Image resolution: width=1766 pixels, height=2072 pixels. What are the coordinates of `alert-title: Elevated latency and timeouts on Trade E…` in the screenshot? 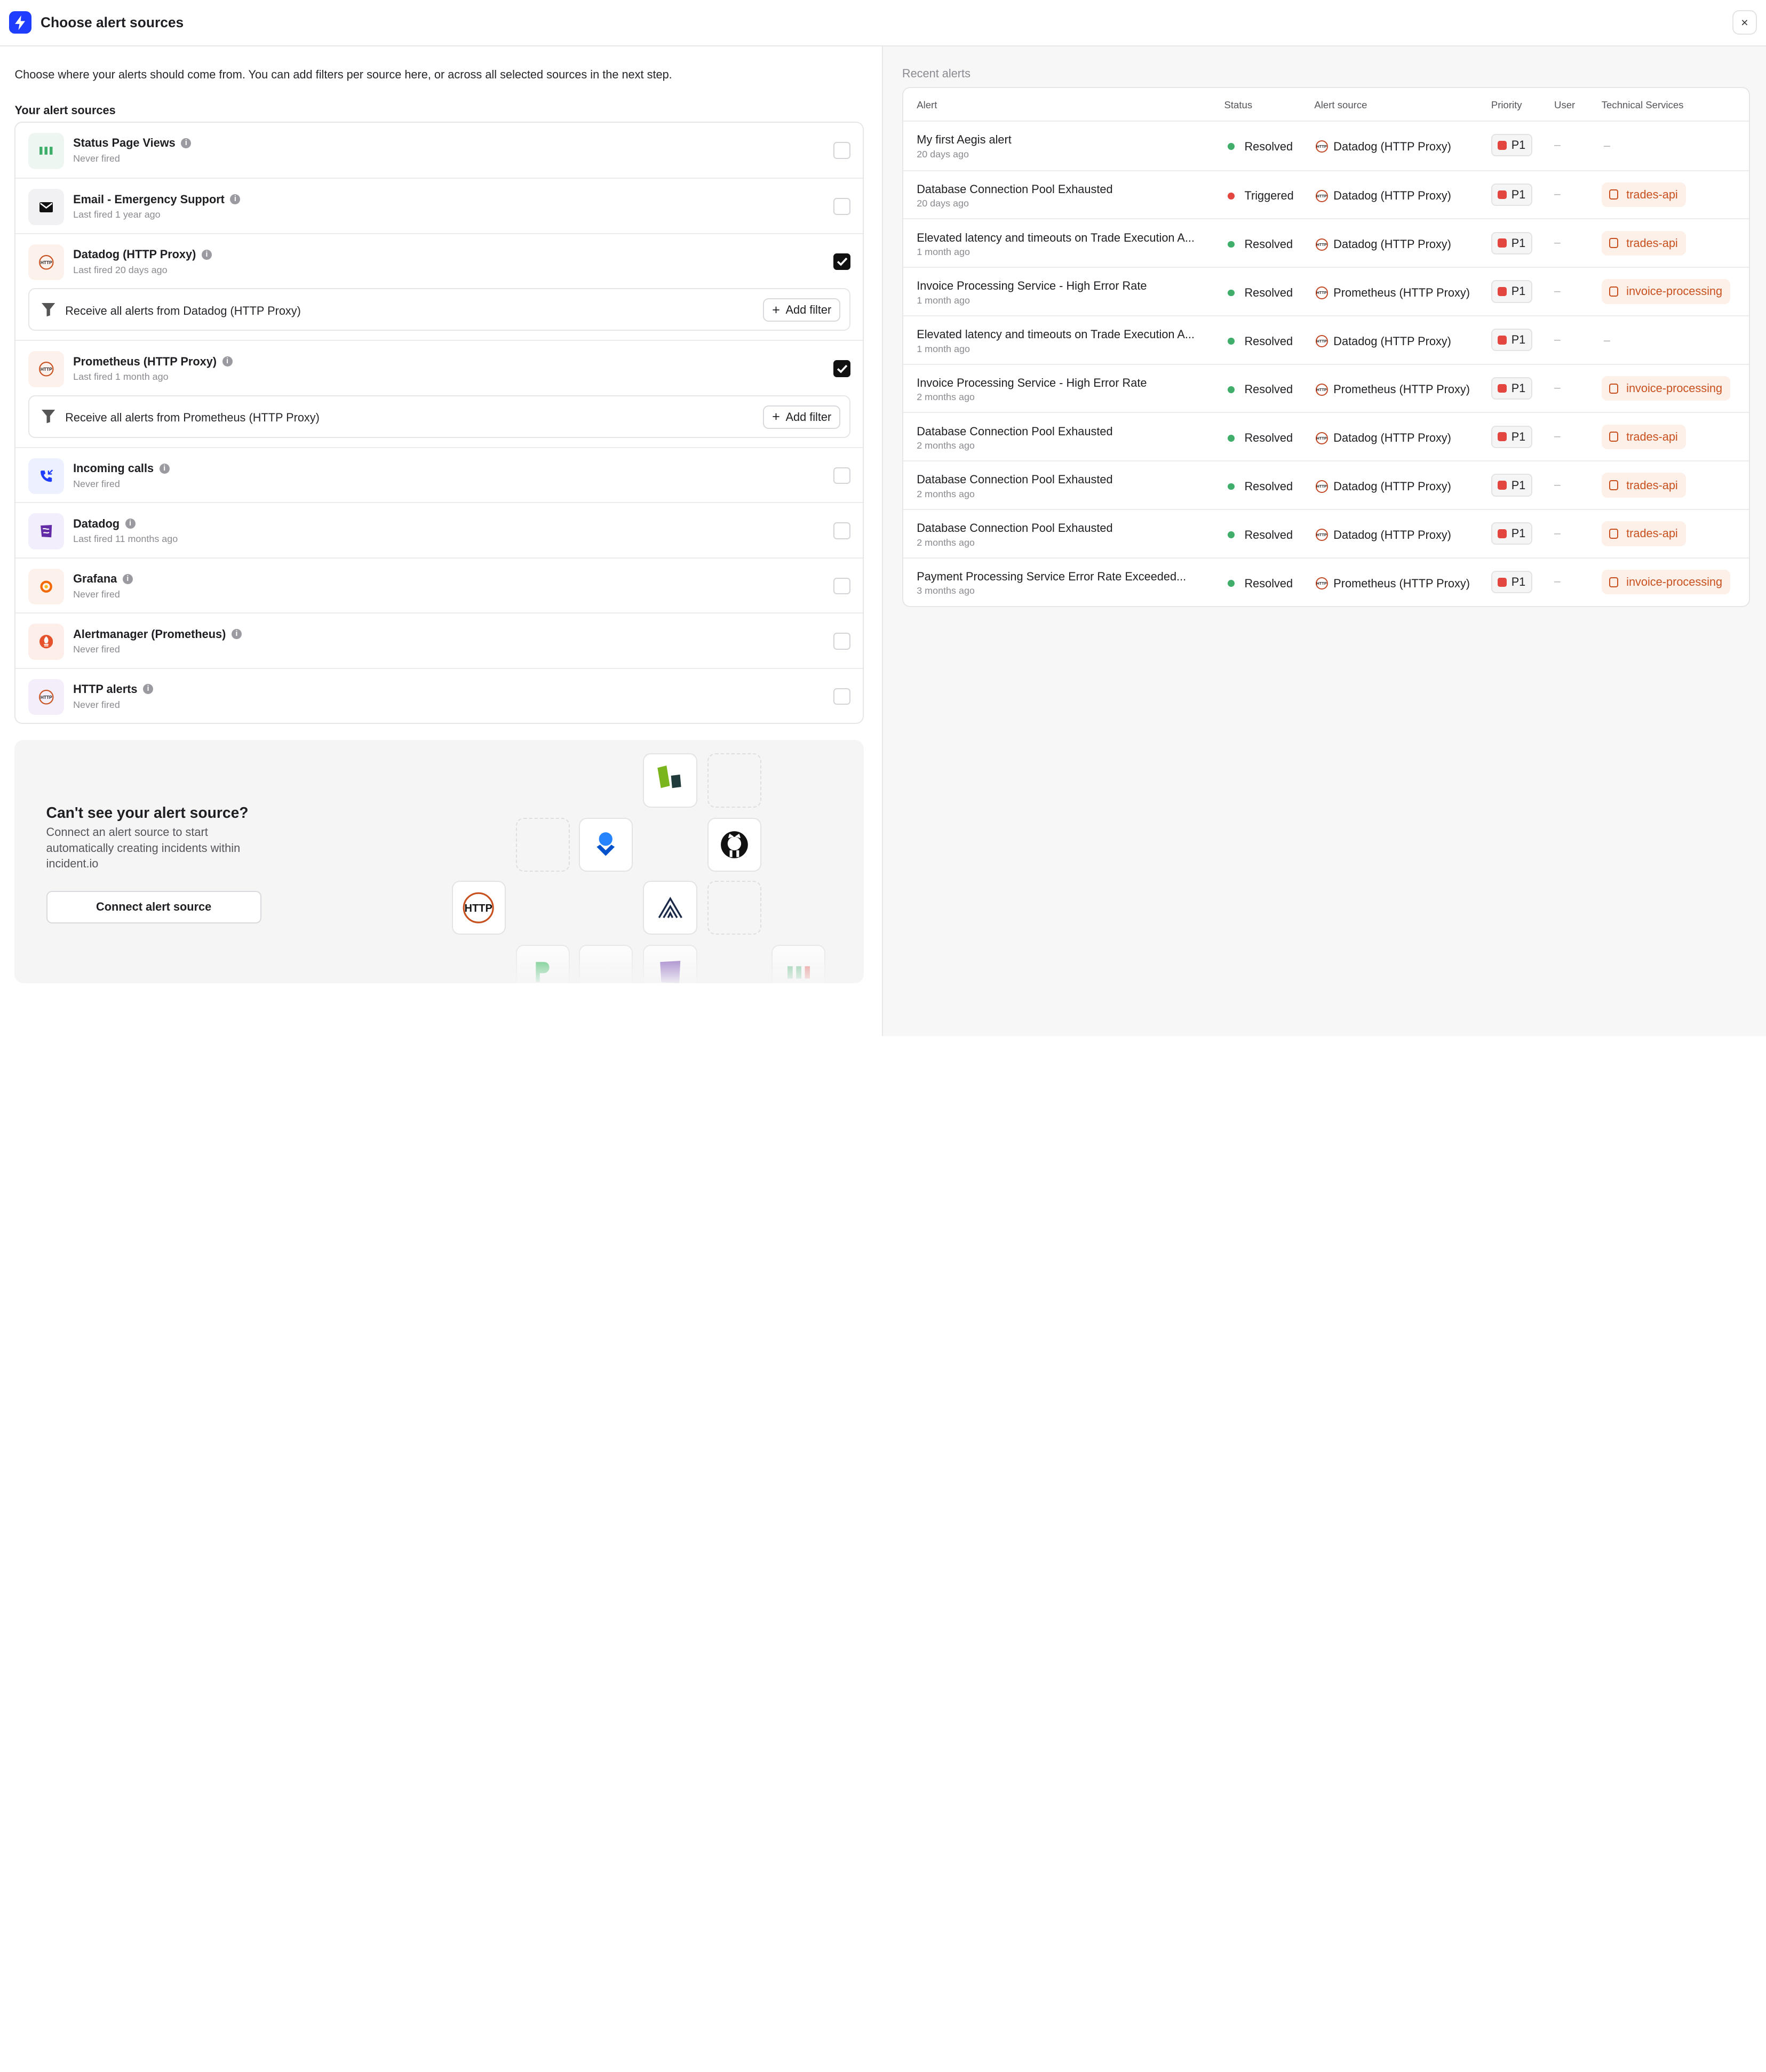 It's located at (1056, 334).